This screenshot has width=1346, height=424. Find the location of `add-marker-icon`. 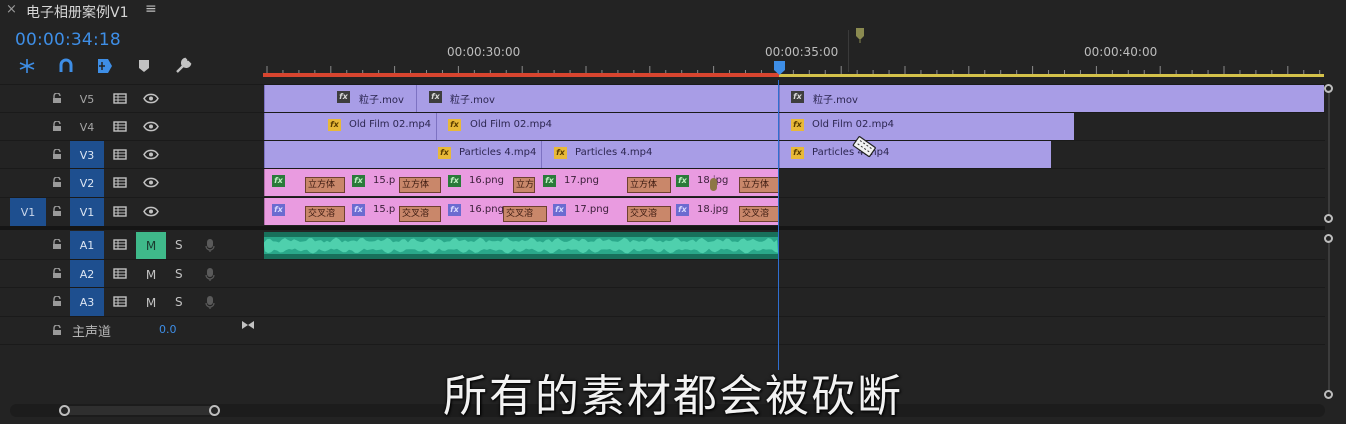

add-marker-icon is located at coordinates (105, 66).